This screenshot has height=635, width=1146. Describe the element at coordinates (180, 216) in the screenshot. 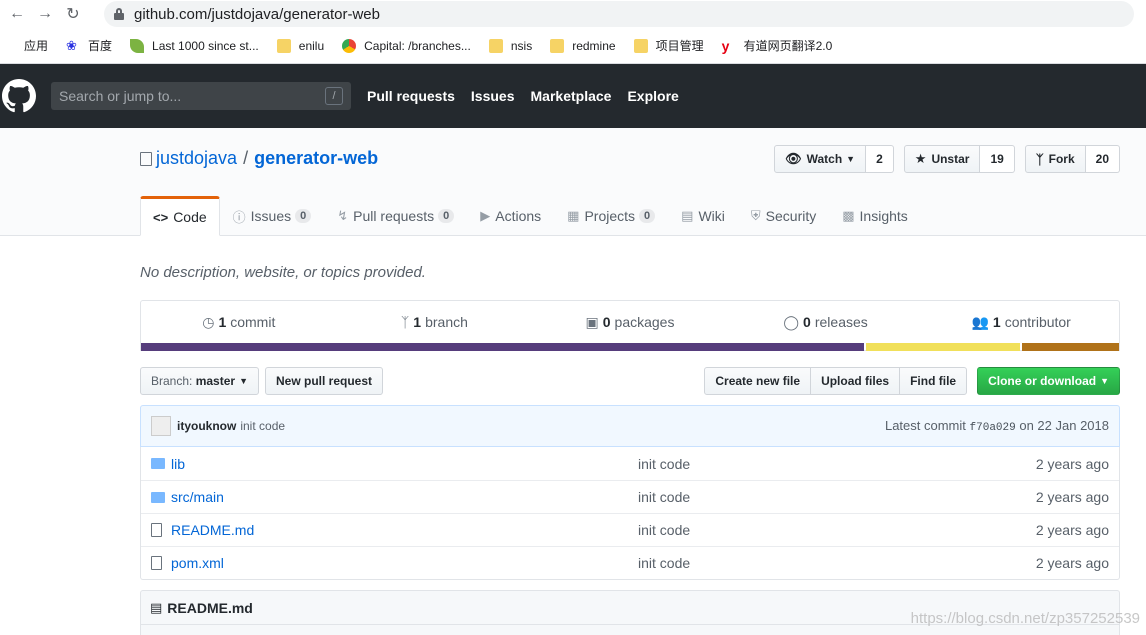

I see `tab-code: <> Code` at that location.